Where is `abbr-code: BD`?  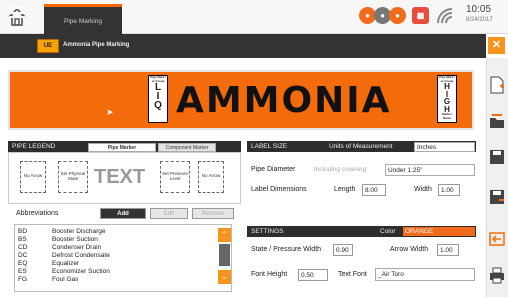
abbr-code: BD is located at coordinates (23, 231).